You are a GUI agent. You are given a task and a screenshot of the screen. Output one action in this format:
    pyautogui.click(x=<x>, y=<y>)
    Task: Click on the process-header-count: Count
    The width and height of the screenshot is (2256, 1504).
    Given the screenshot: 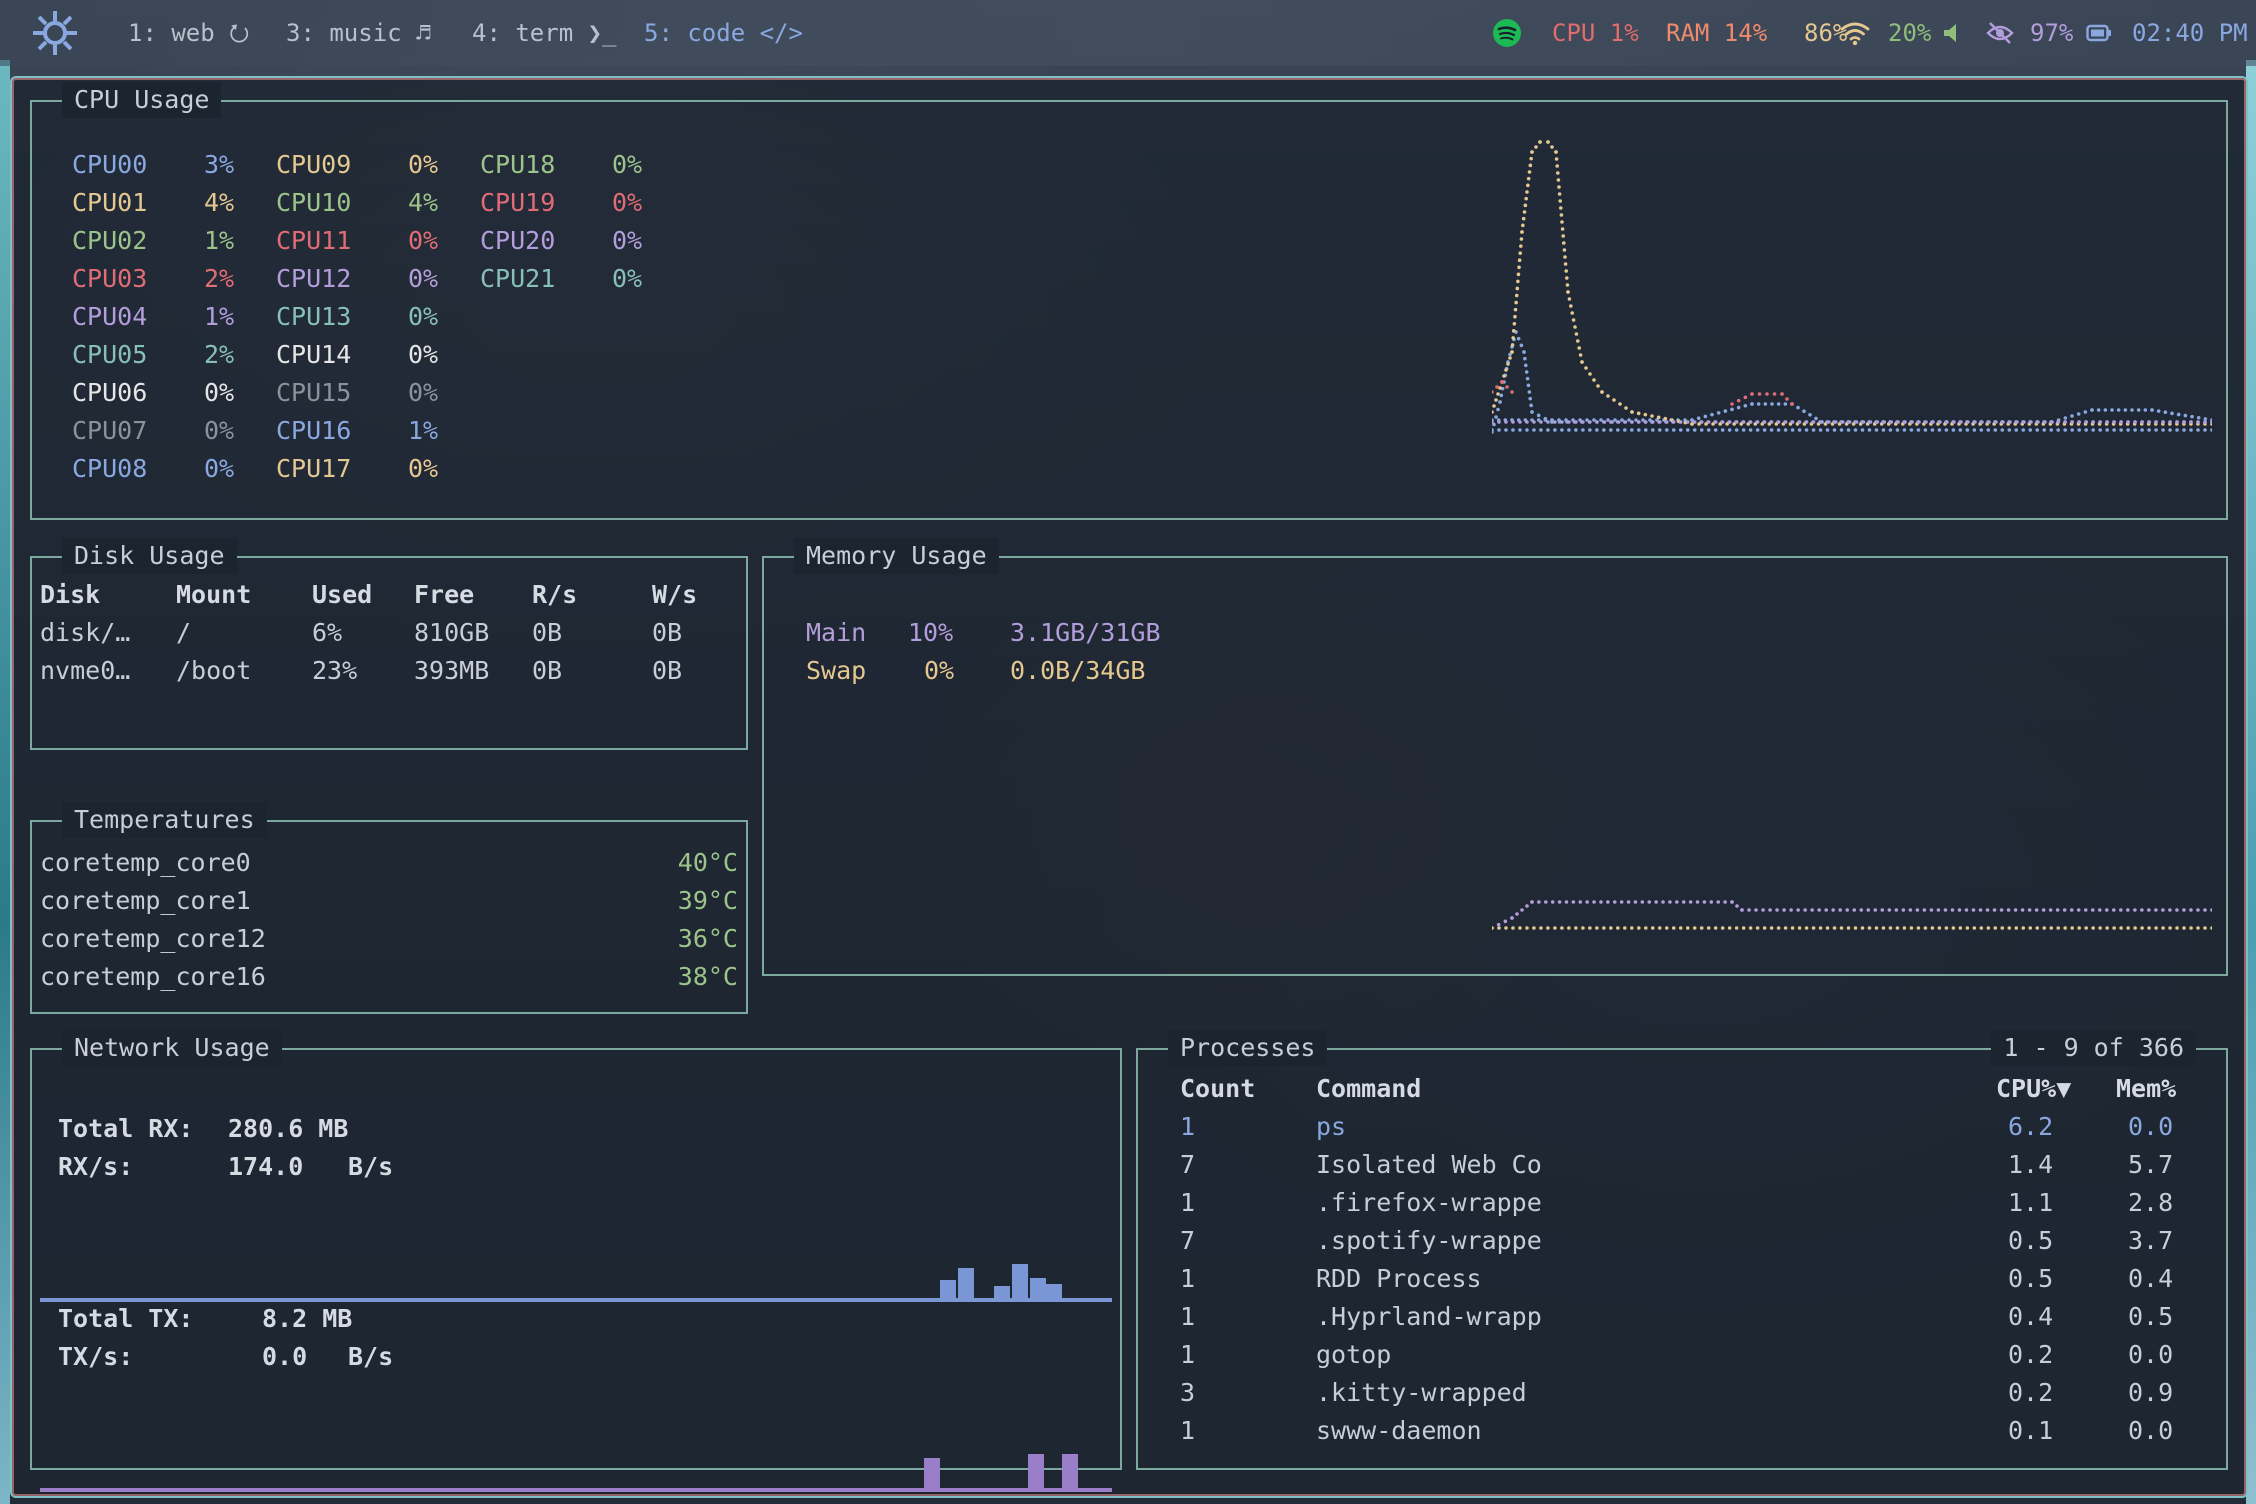 What is the action you would take?
    pyautogui.click(x=1217, y=1089)
    